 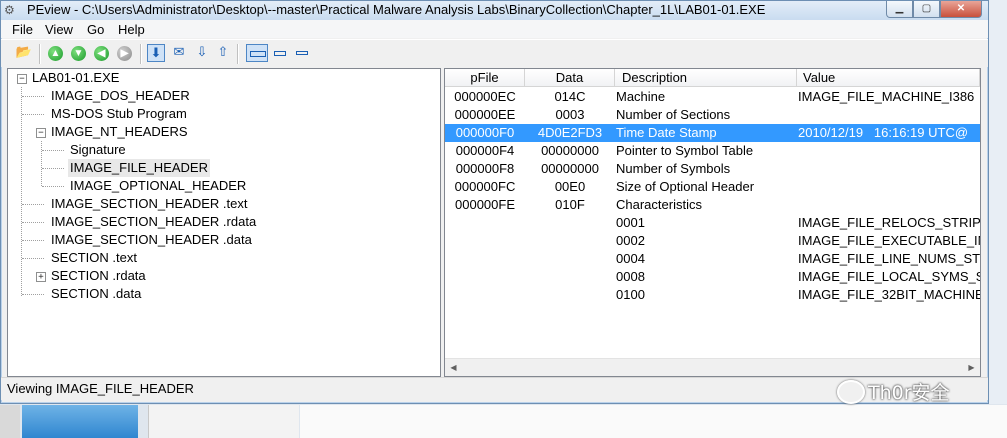 What do you see at coordinates (926, 9) in the screenshot?
I see `maximize-button: ▢` at bounding box center [926, 9].